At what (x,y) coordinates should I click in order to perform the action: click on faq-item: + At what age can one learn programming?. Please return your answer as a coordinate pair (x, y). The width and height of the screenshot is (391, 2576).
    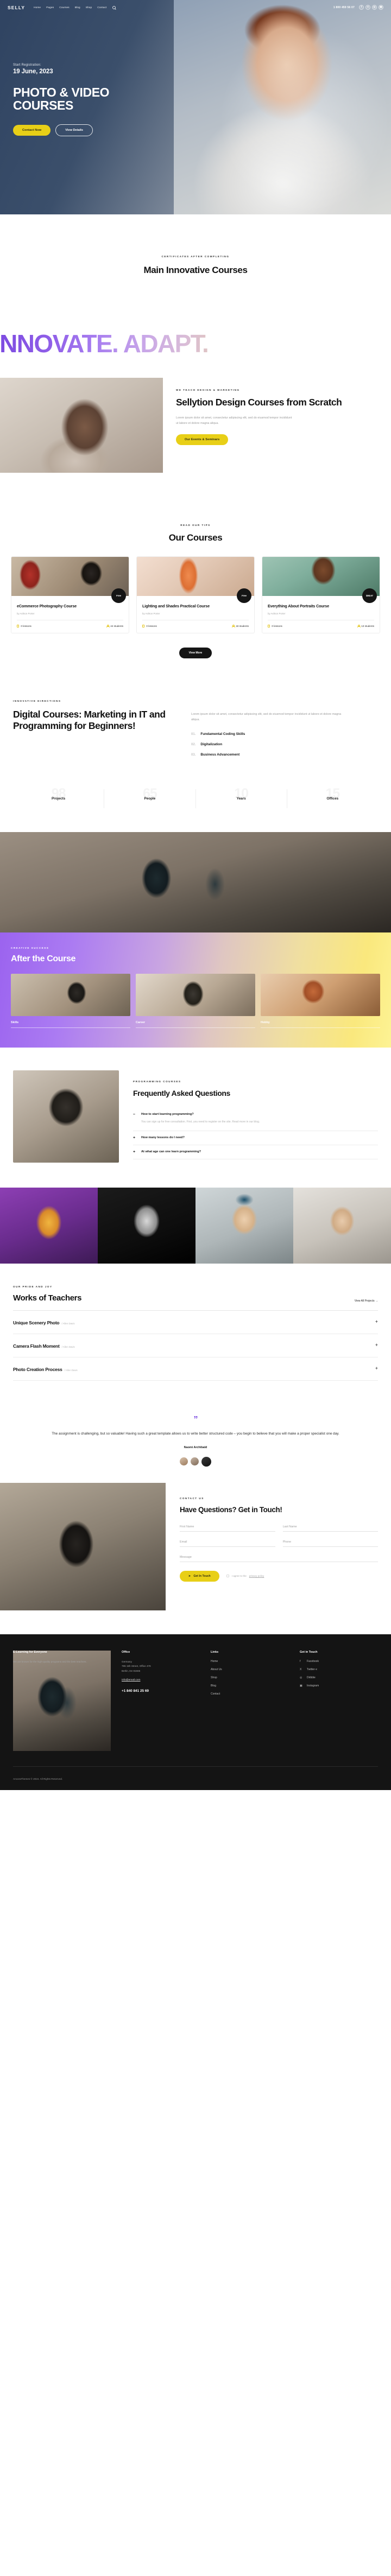
    Looking at the image, I should click on (255, 1152).